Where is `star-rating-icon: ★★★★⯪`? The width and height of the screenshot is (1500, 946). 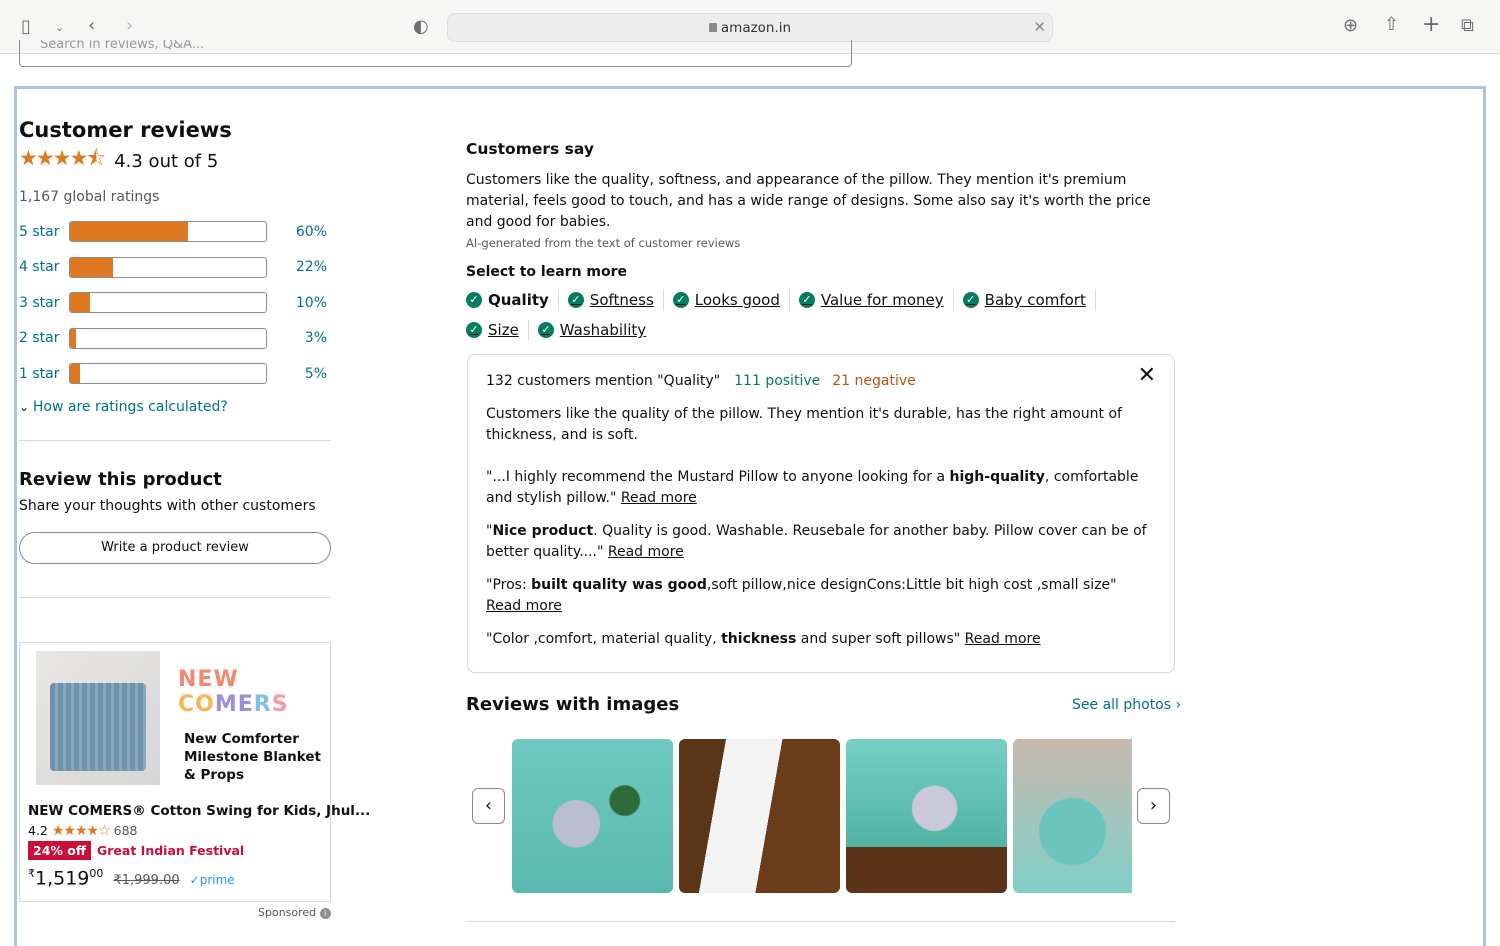 star-rating-icon: ★★★★⯪ is located at coordinates (62, 161).